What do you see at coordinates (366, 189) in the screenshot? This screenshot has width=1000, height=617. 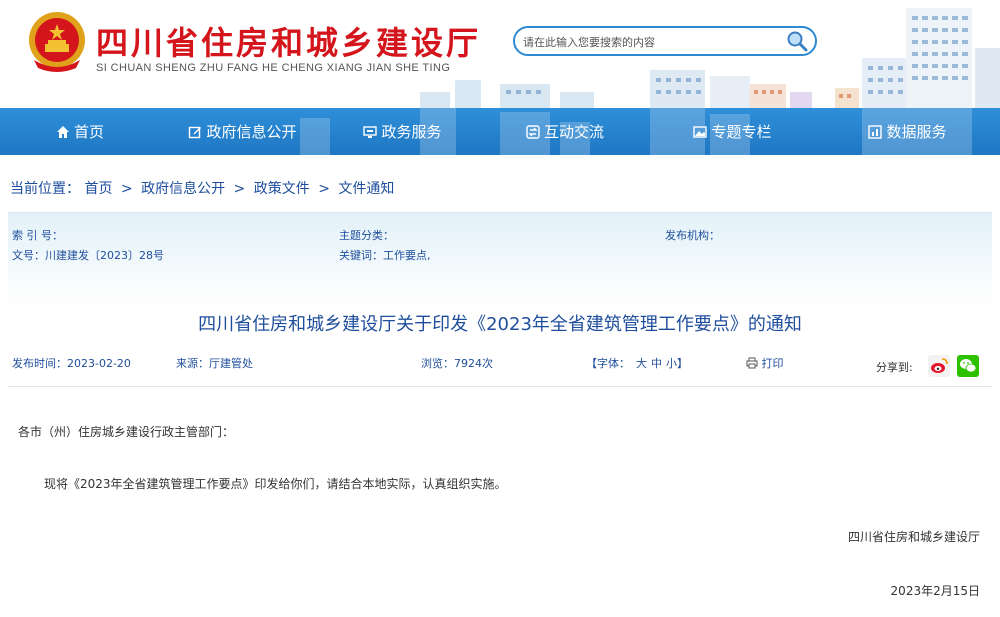 I see `breadcrumb-link-notices: 文件通知` at bounding box center [366, 189].